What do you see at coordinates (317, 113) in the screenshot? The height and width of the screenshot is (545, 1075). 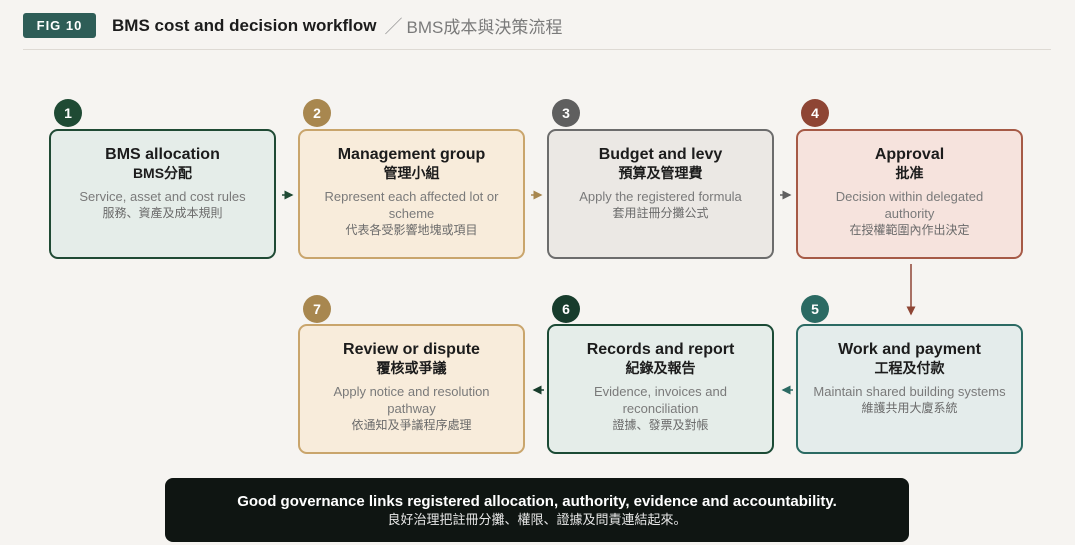 I see `step-number-badge: 2` at bounding box center [317, 113].